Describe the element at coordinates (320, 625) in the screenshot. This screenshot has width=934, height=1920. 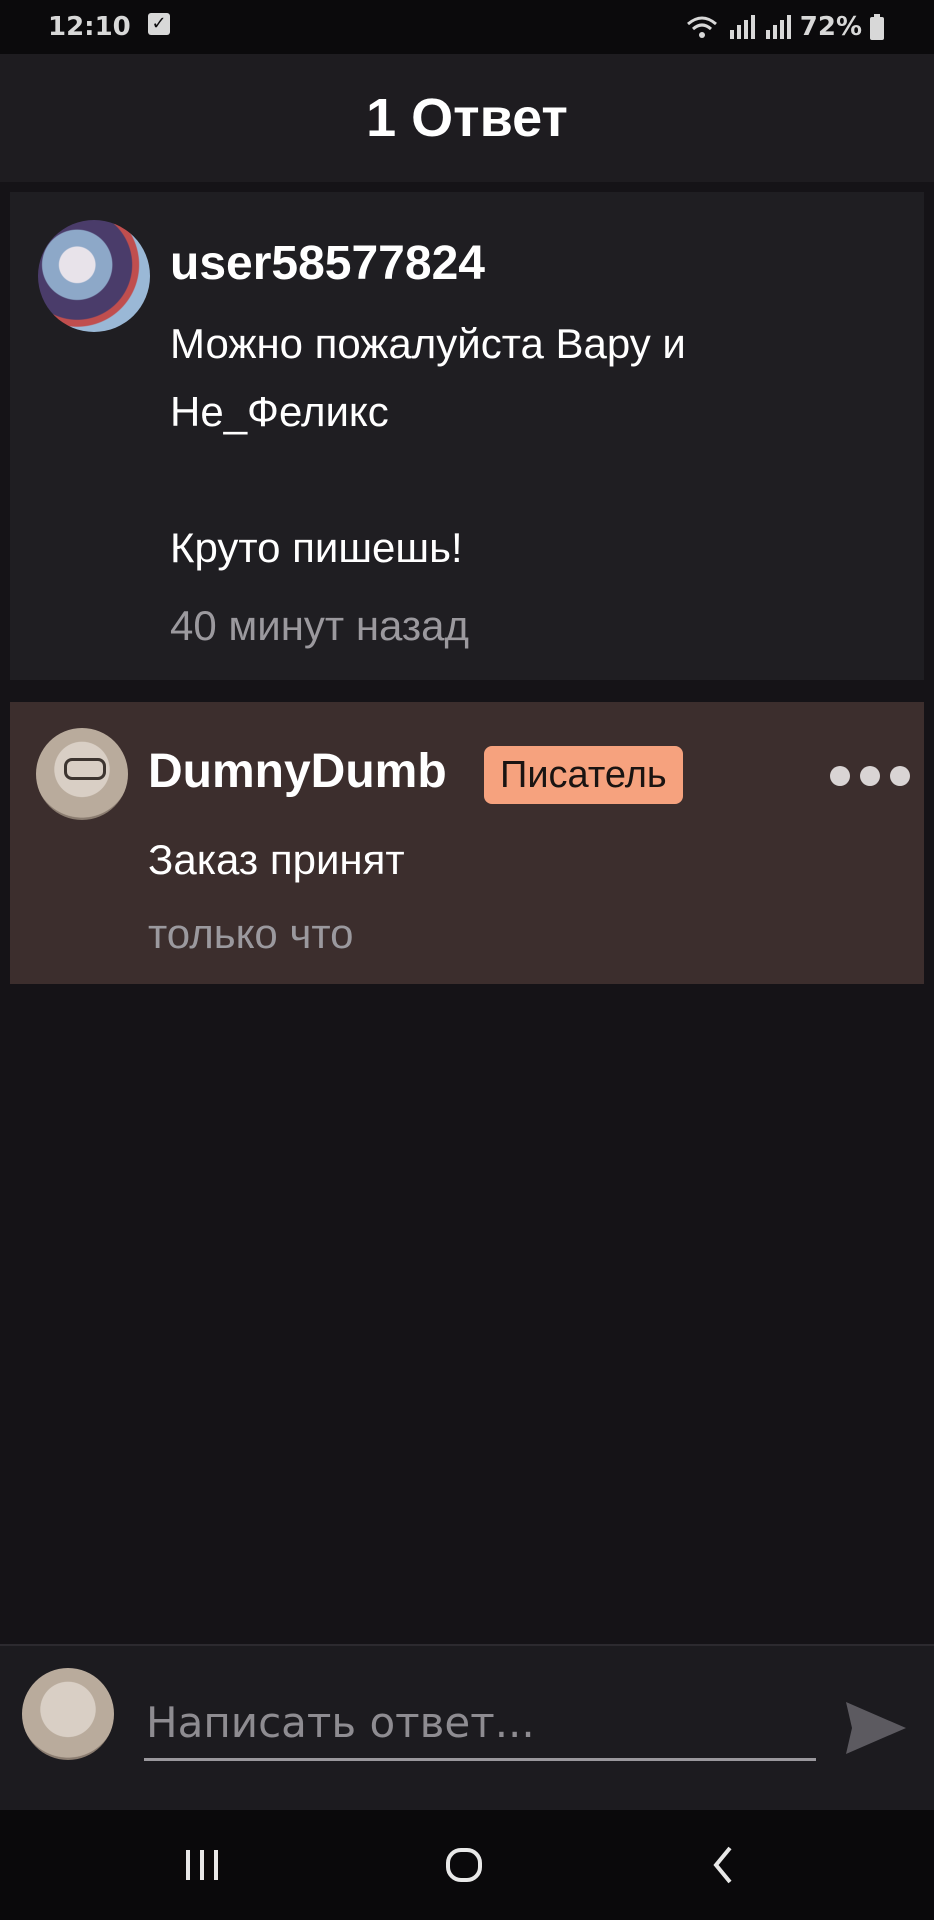
I see `comment-time: 40 минут назад` at that location.